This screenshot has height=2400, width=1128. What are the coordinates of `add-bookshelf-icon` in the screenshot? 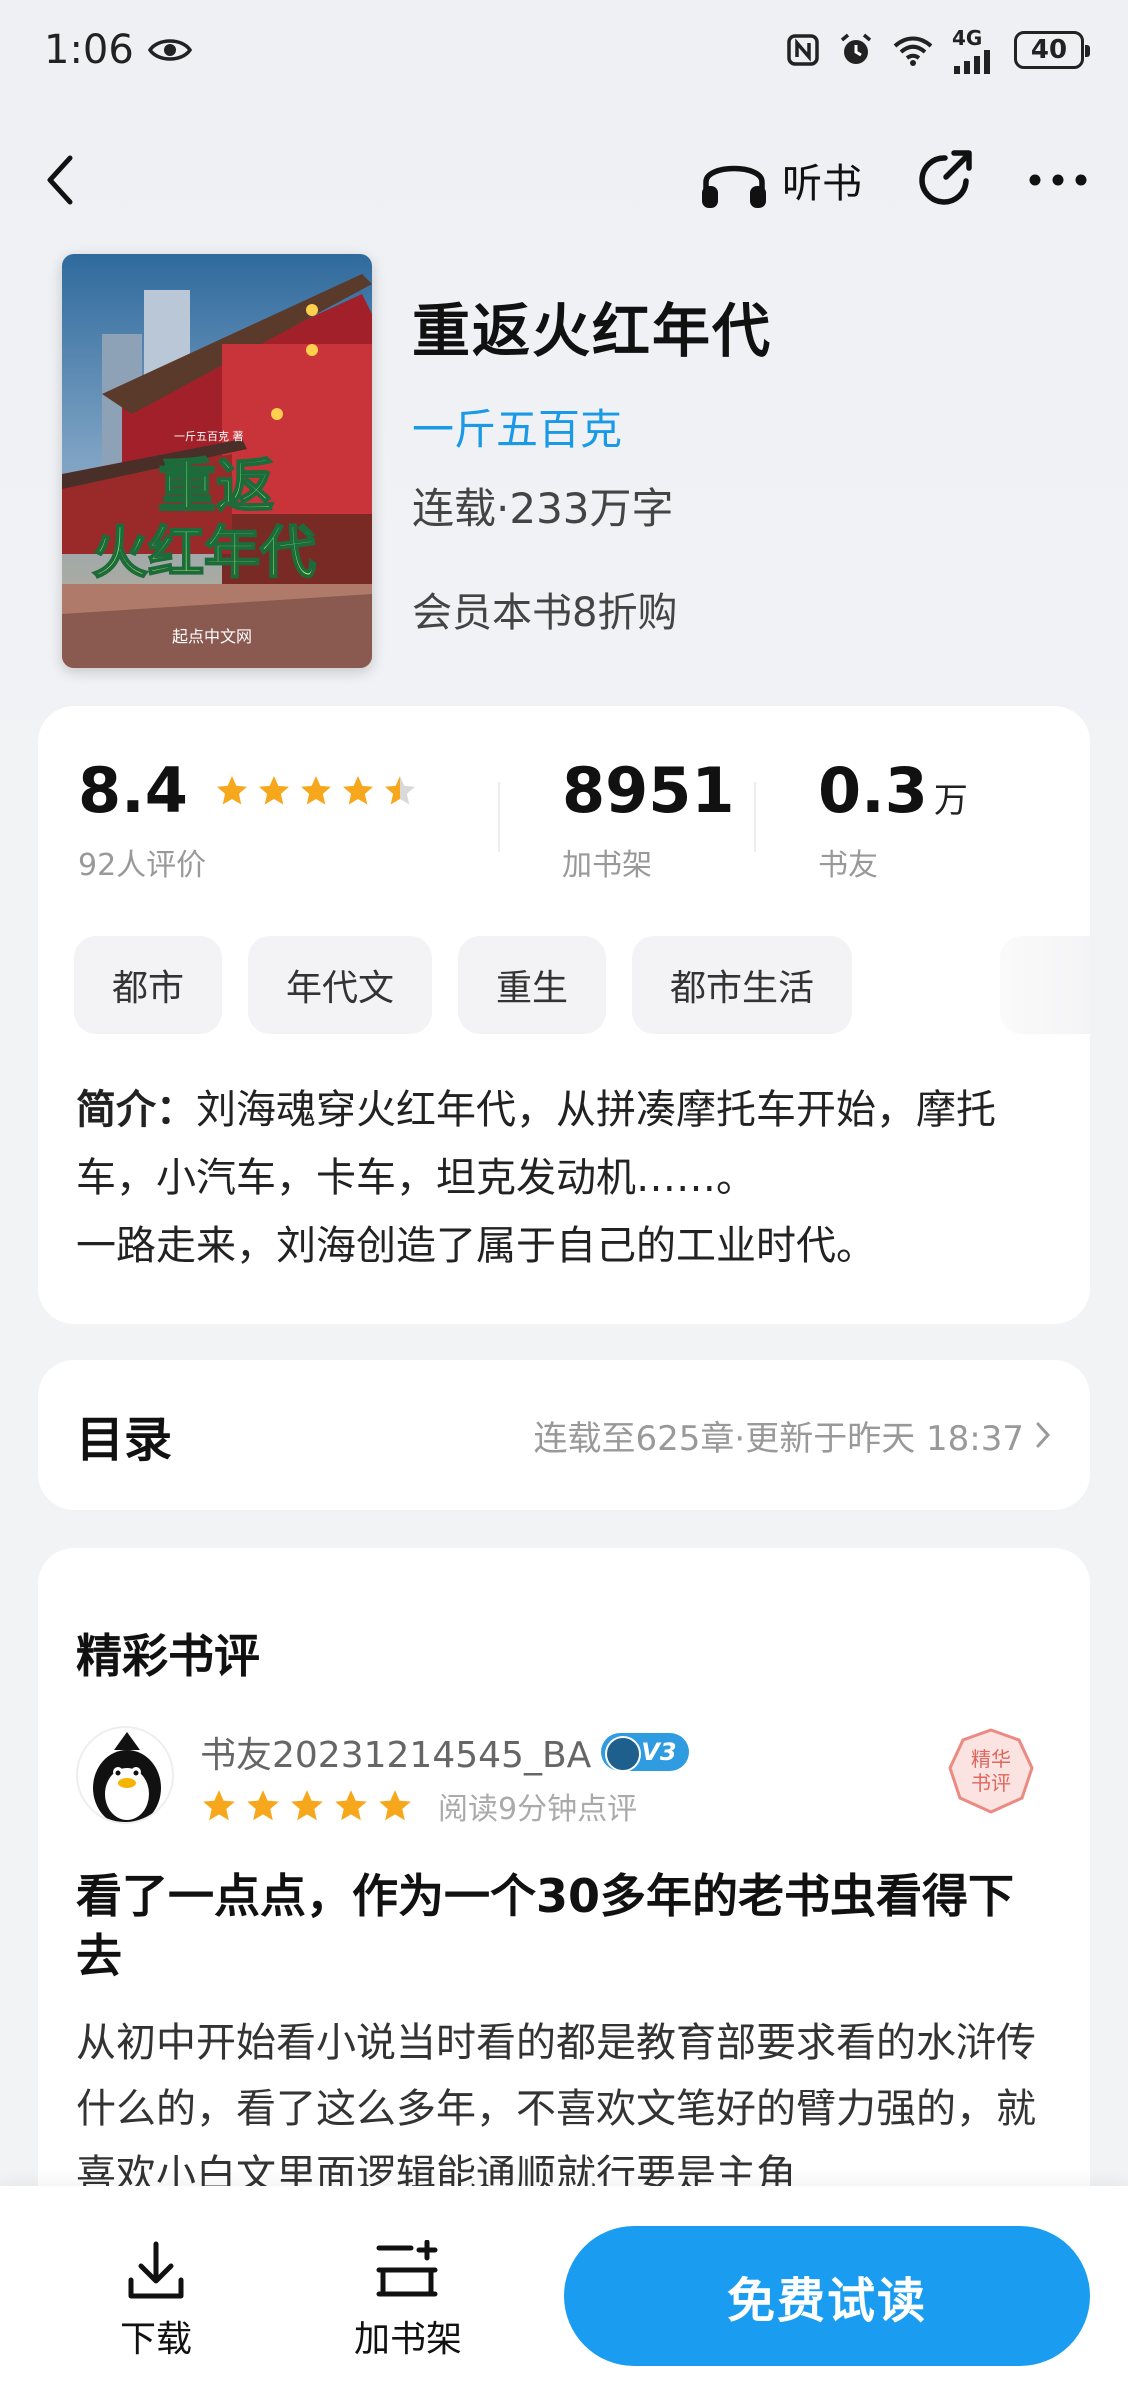 It's located at (408, 2272).